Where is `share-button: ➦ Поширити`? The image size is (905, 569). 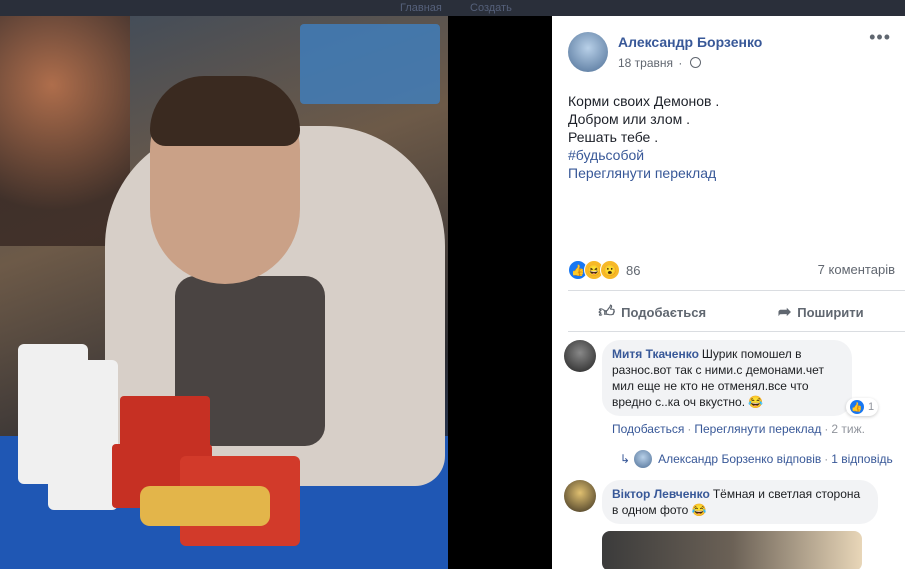
share-button: ➦ Поширити is located at coordinates (821, 312).